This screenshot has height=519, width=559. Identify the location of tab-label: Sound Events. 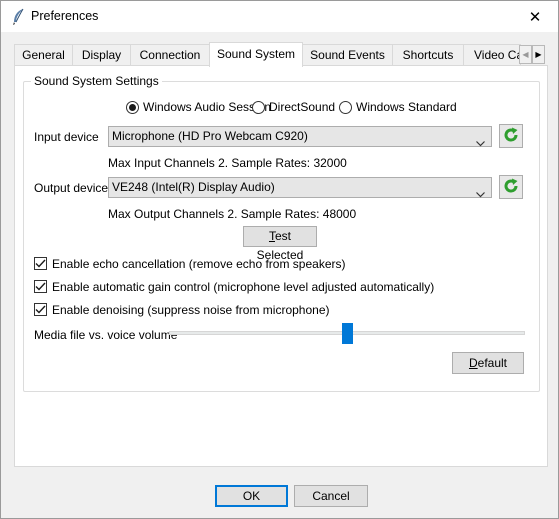
(347, 55).